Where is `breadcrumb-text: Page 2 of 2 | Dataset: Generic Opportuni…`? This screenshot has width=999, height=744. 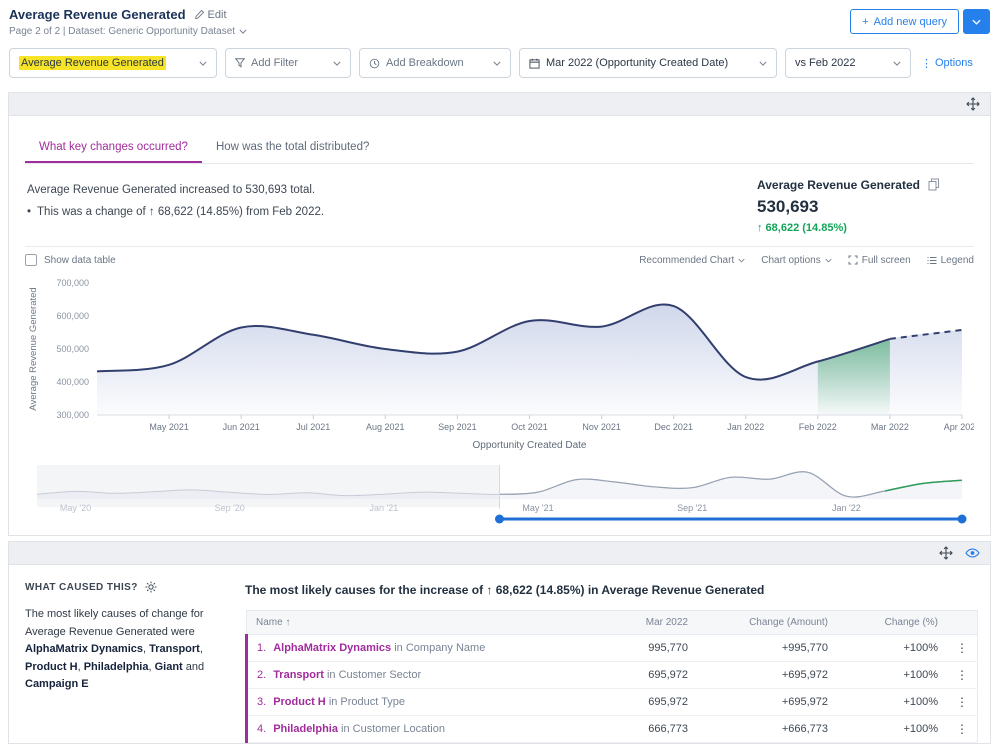 breadcrumb-text: Page 2 of 2 | Dataset: Generic Opportuni… is located at coordinates (122, 31).